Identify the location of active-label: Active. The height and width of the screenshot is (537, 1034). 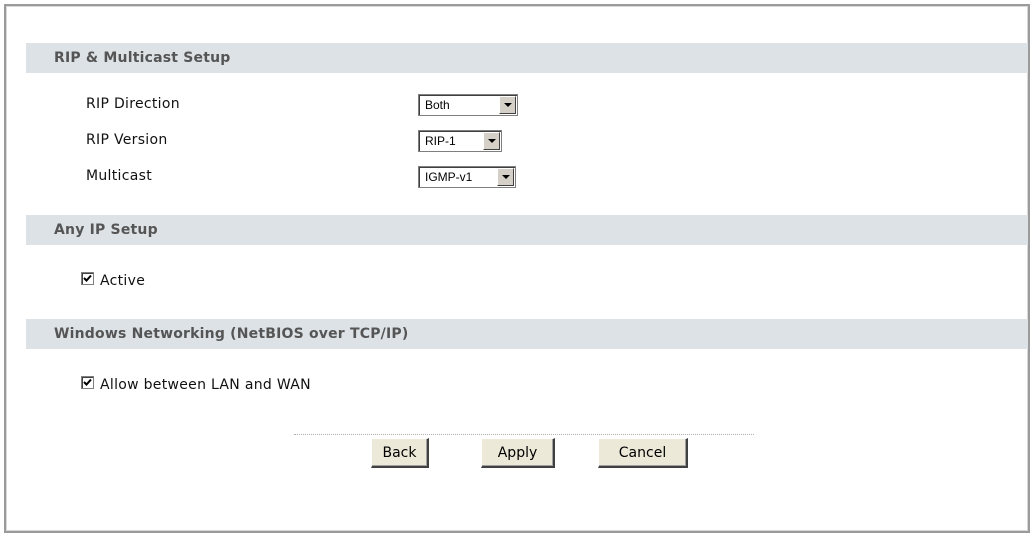
(123, 281).